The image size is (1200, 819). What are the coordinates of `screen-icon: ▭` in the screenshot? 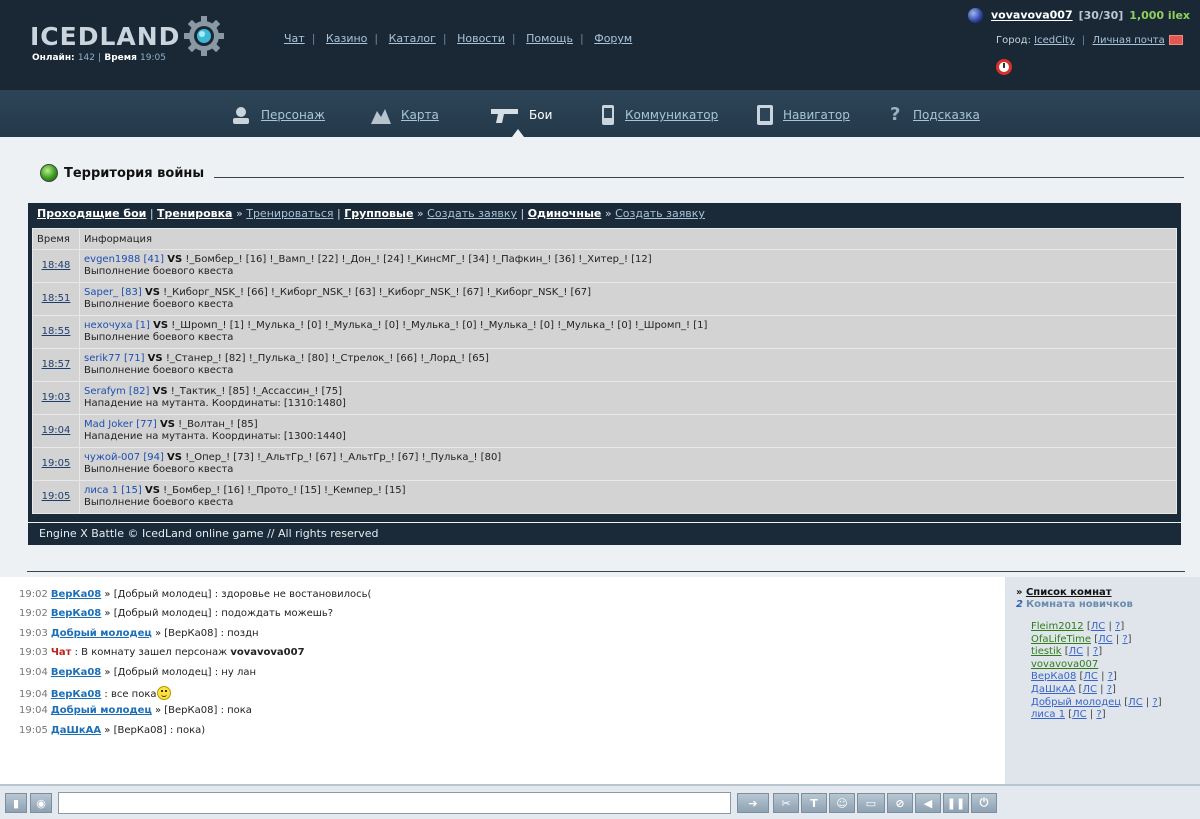 It's located at (871, 803).